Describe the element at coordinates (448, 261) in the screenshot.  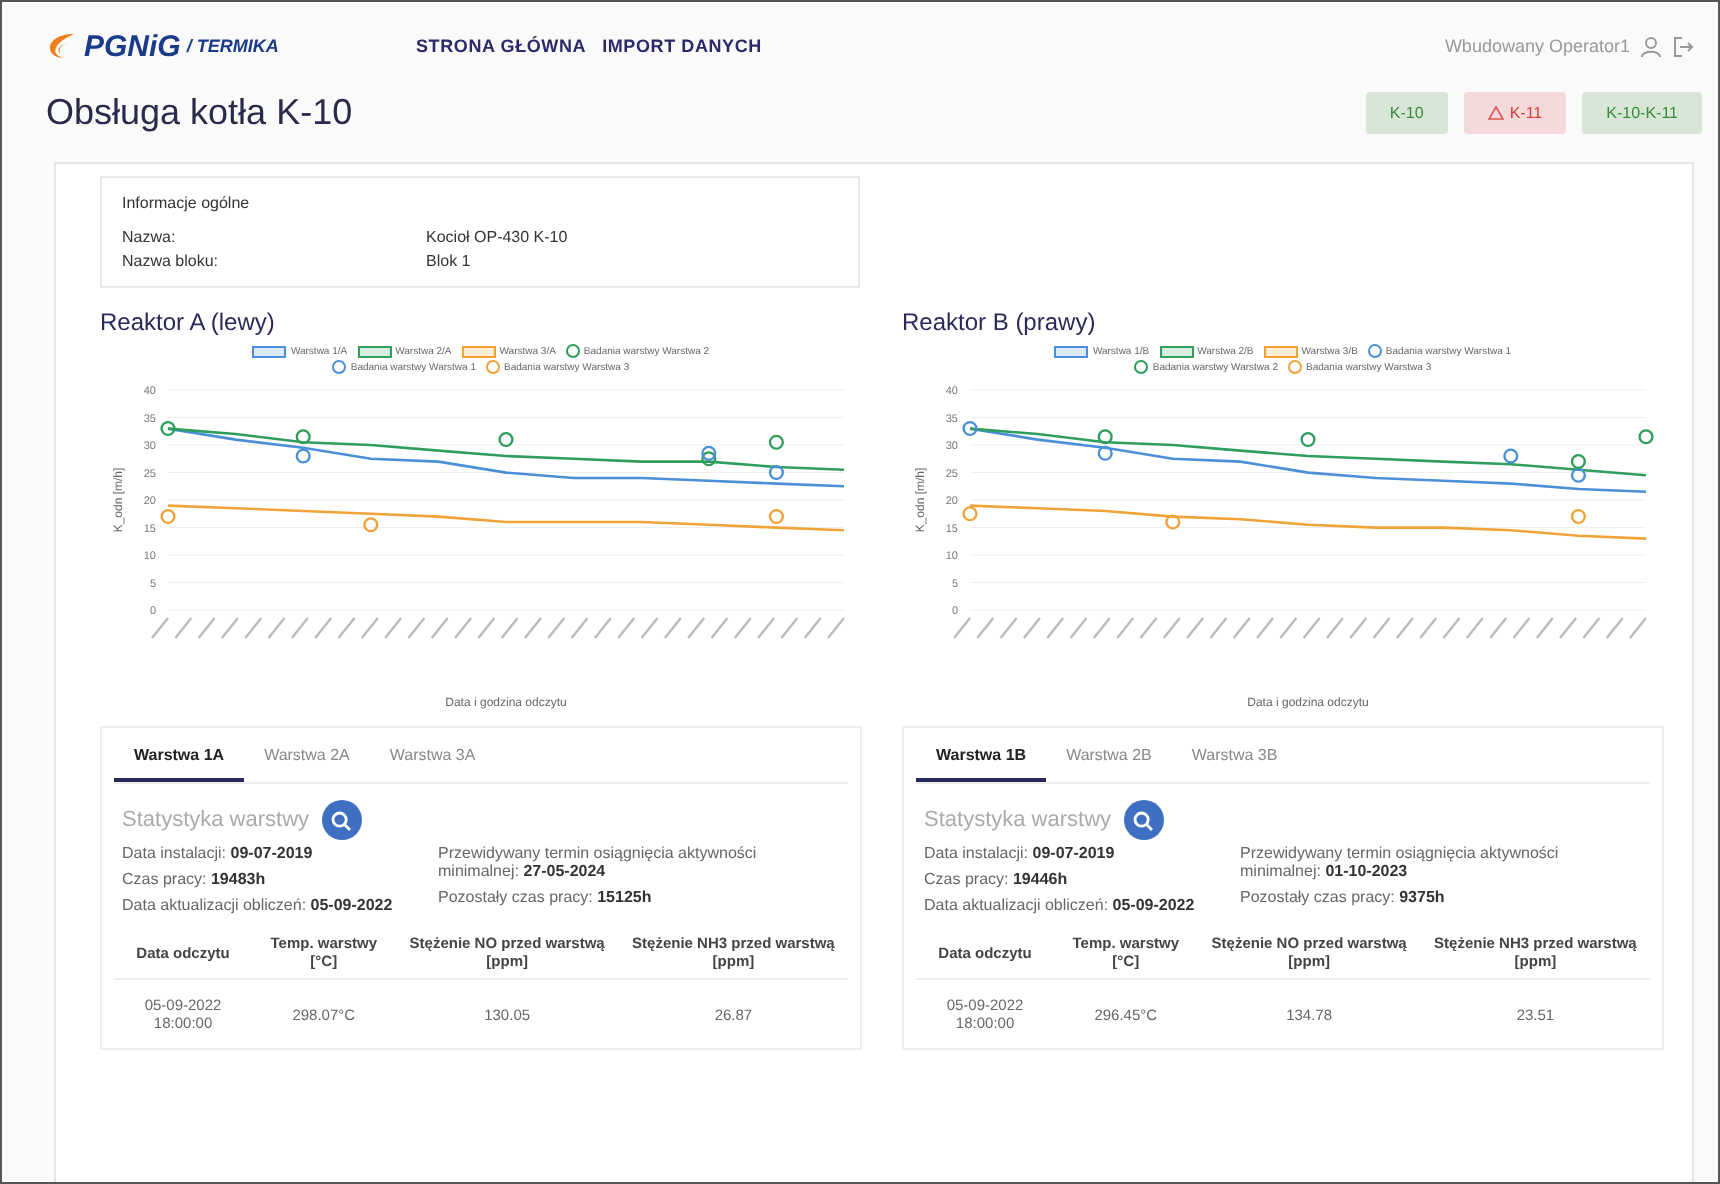
I see `info-value: Blok 1` at that location.